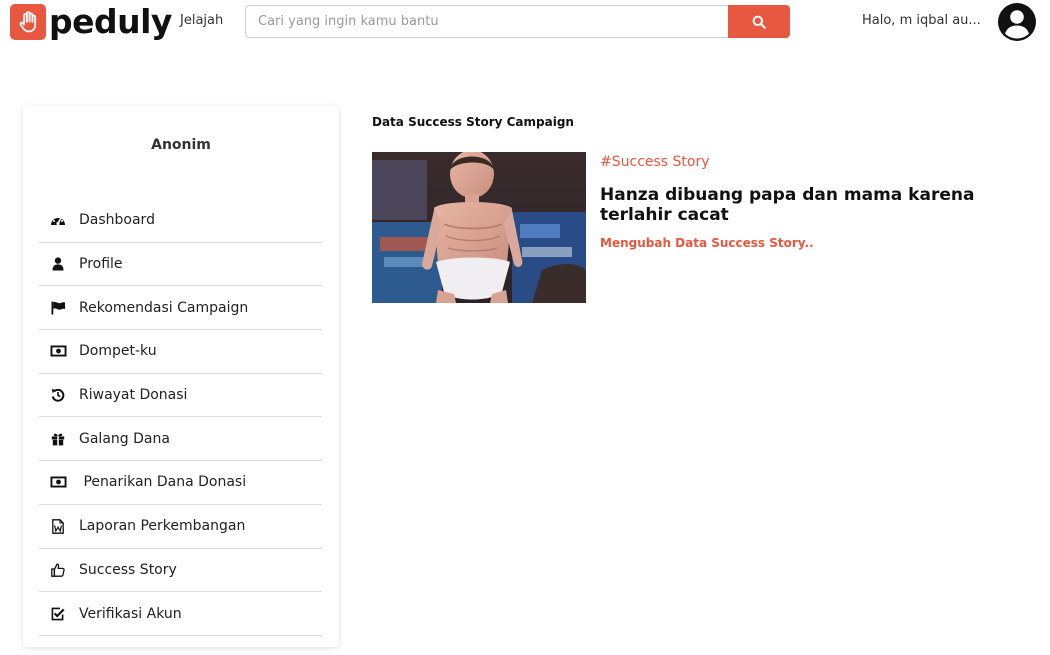 The height and width of the screenshot is (655, 1050). What do you see at coordinates (118, 351) in the screenshot?
I see `sidebar-item-label: Dompet-ku` at bounding box center [118, 351].